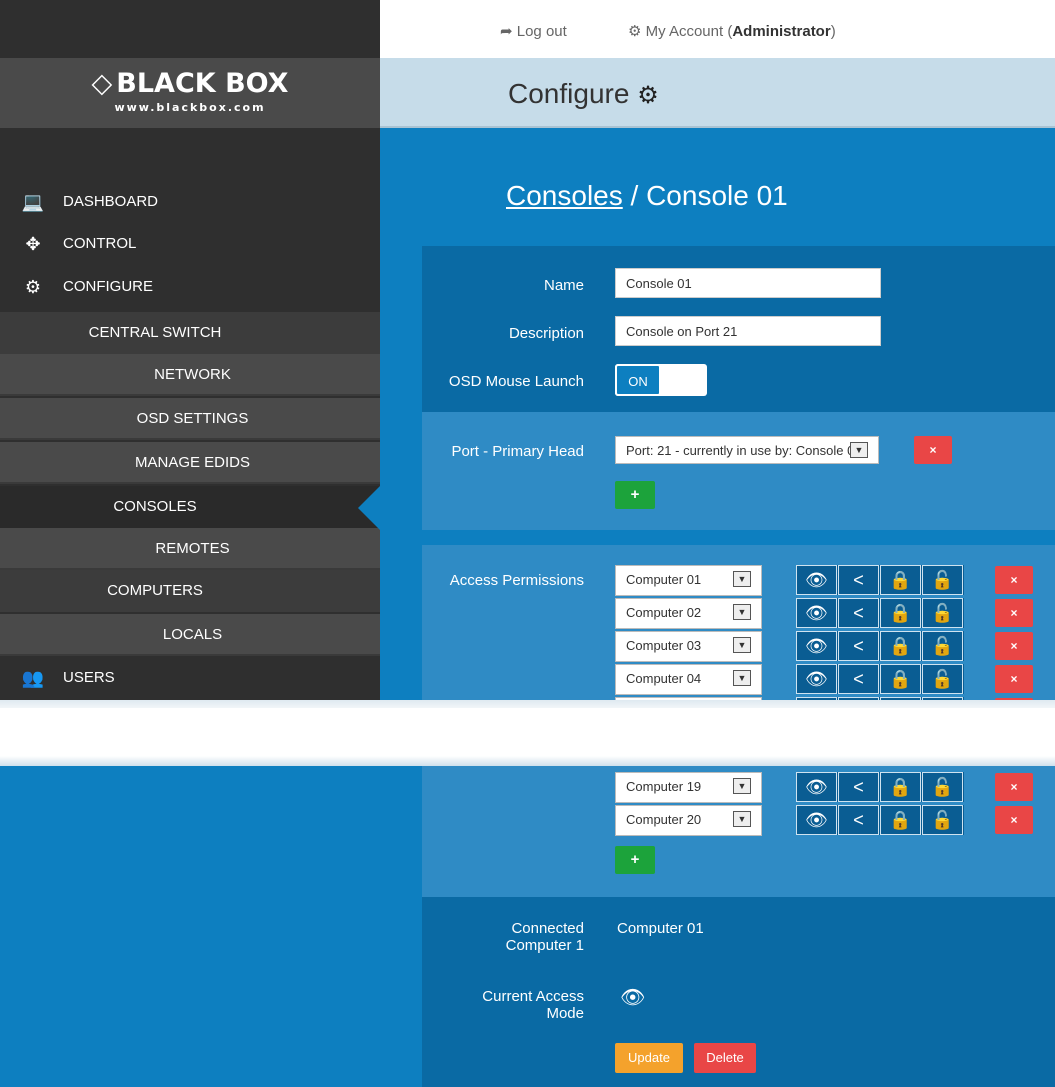 The image size is (1055, 1087). Describe the element at coordinates (527, 761) in the screenshot. I see `tear-edge` at that location.